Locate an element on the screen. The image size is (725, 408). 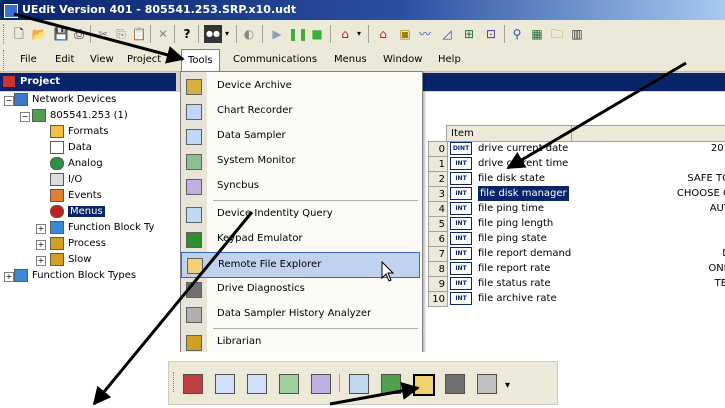
copy-icon: ⎘ is located at coordinates (121, 34).